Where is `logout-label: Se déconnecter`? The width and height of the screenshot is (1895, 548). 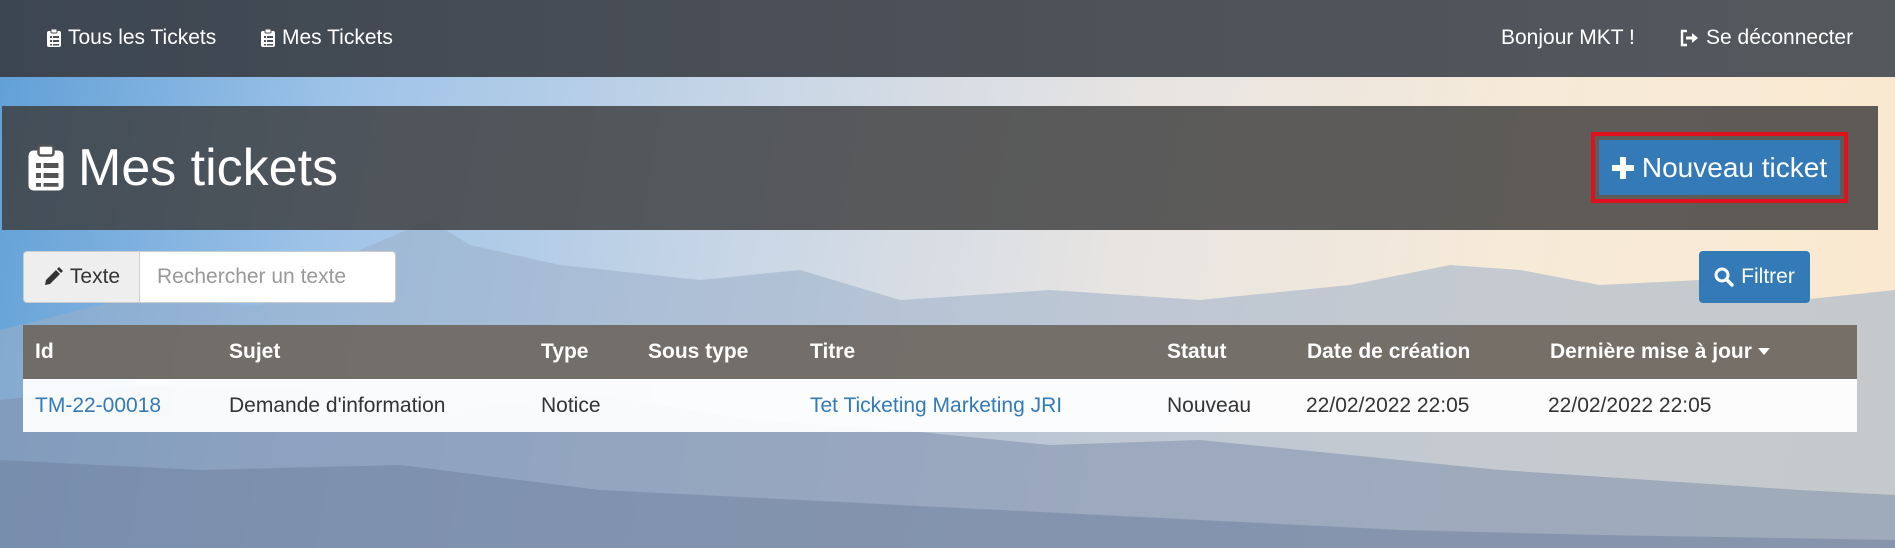
logout-label: Se déconnecter is located at coordinates (1780, 37).